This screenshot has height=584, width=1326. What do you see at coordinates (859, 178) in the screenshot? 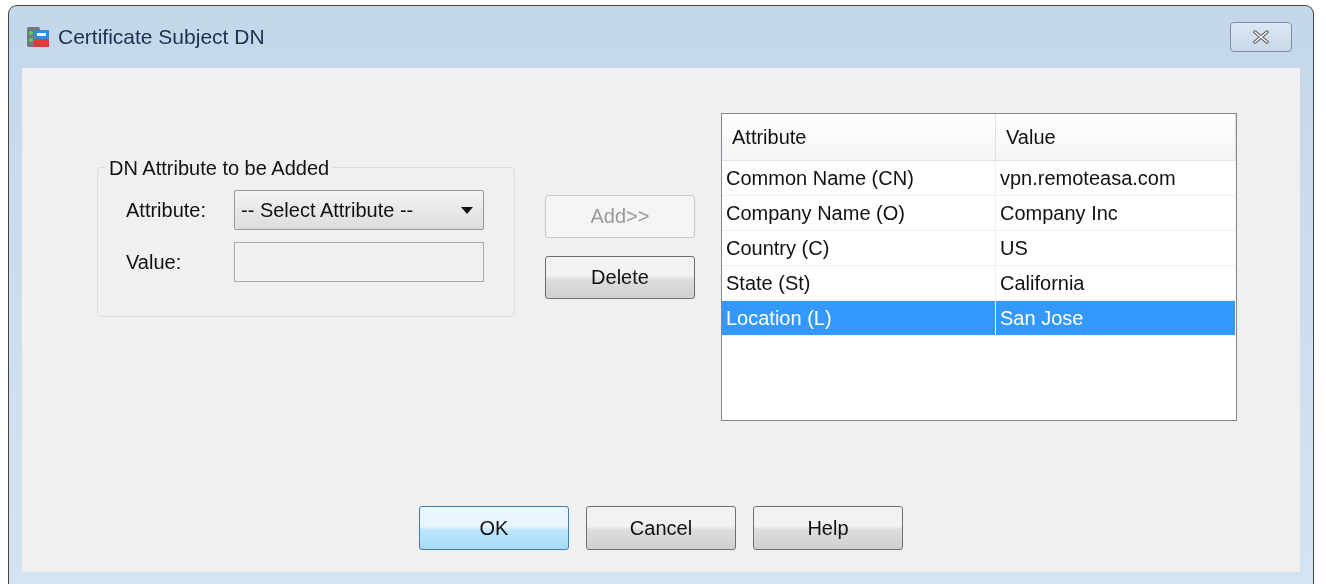
I see `table-cell: Common Name (CN)` at bounding box center [859, 178].